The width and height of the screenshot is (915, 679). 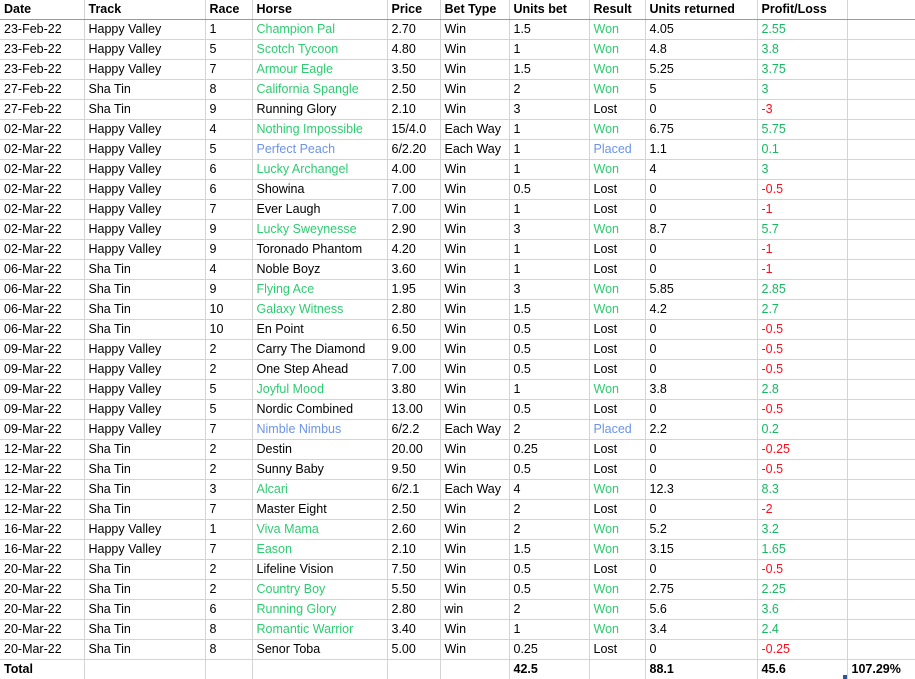 What do you see at coordinates (42, 90) in the screenshot?
I see `cell-date: 27-Feb-22` at bounding box center [42, 90].